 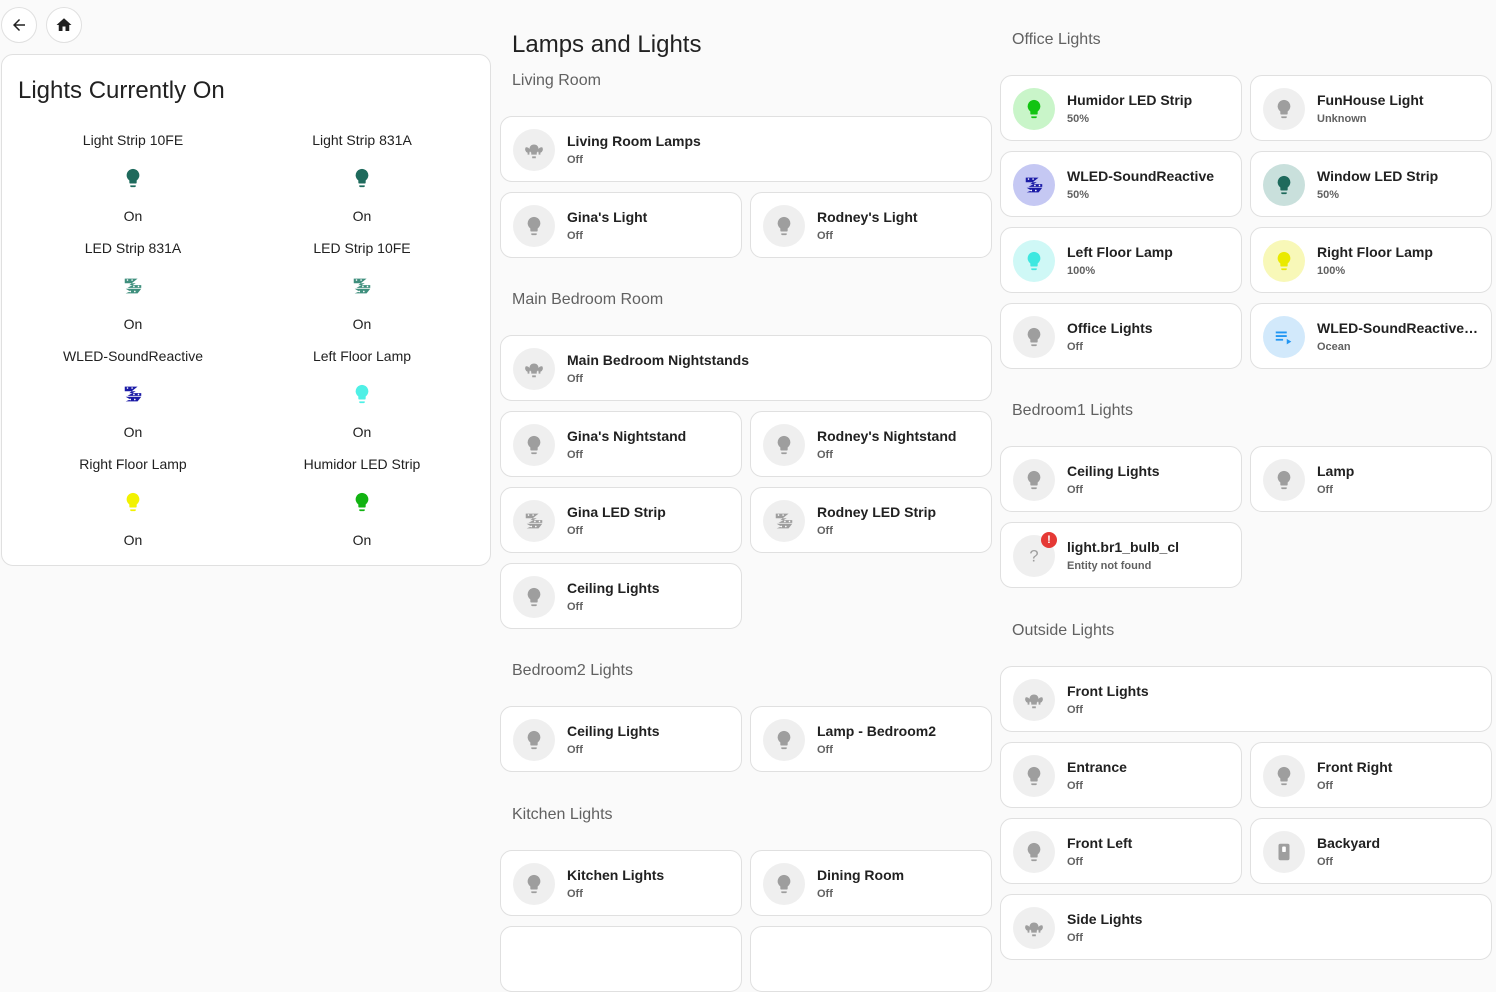 I want to click on tile-name: Backyard, so click(x=1349, y=843).